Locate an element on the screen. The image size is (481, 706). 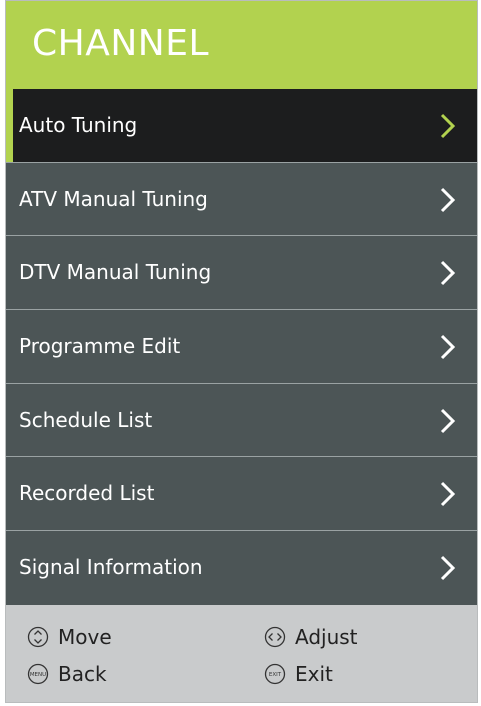
hint-back: MENU Back is located at coordinates (67, 674).